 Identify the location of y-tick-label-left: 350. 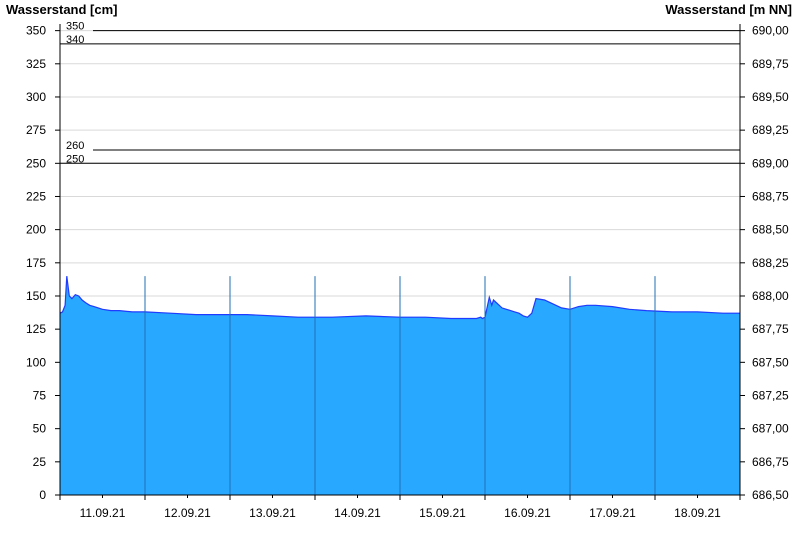
(36, 31).